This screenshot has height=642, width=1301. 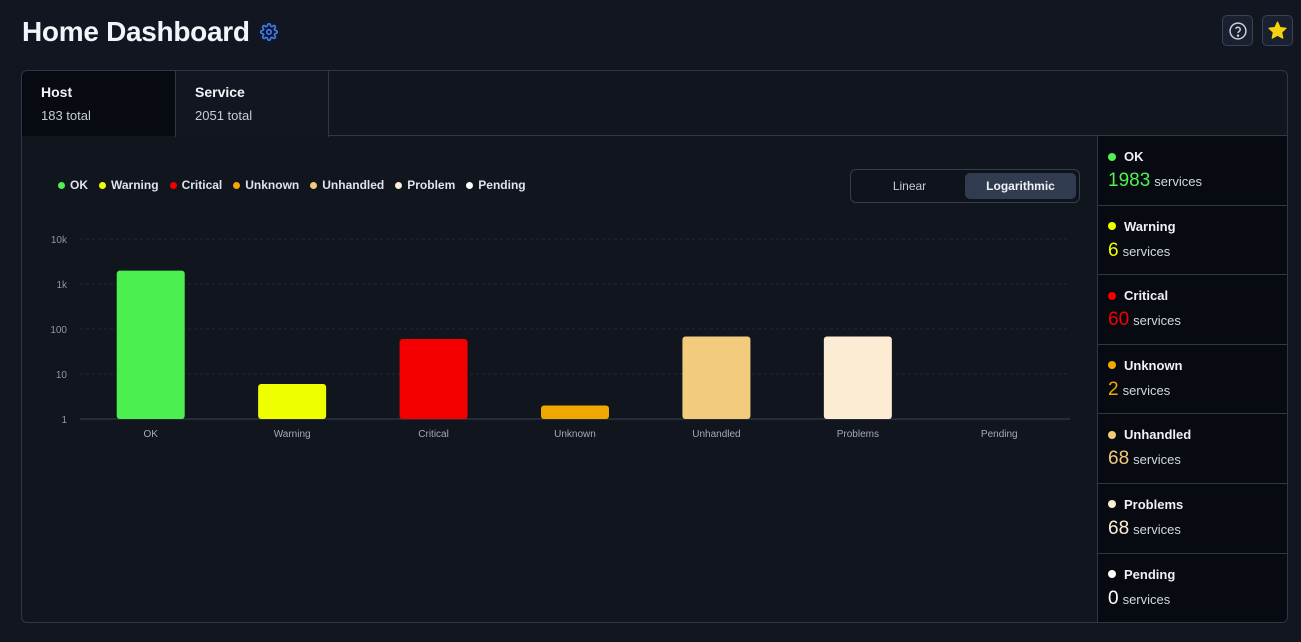 I want to click on help-icon, so click(x=1237, y=30).